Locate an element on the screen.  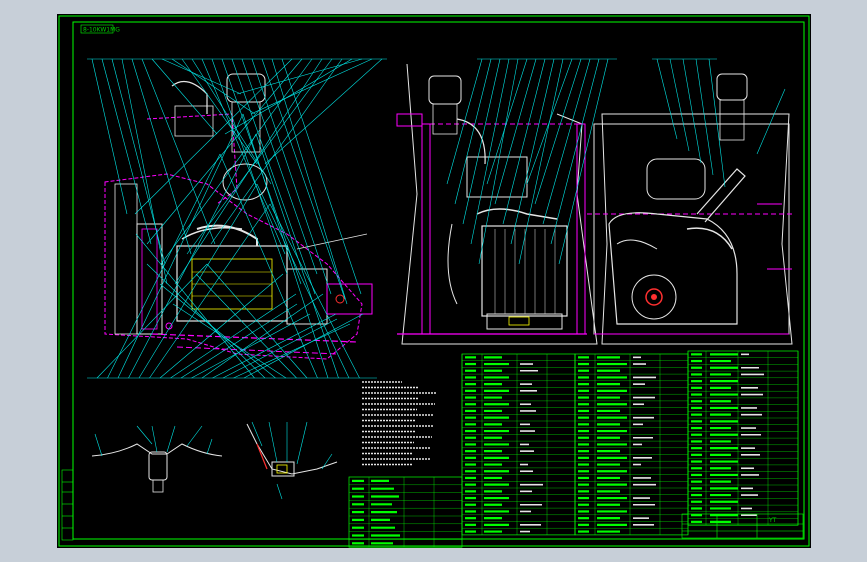
rear-view is located at coordinates (690, 209).